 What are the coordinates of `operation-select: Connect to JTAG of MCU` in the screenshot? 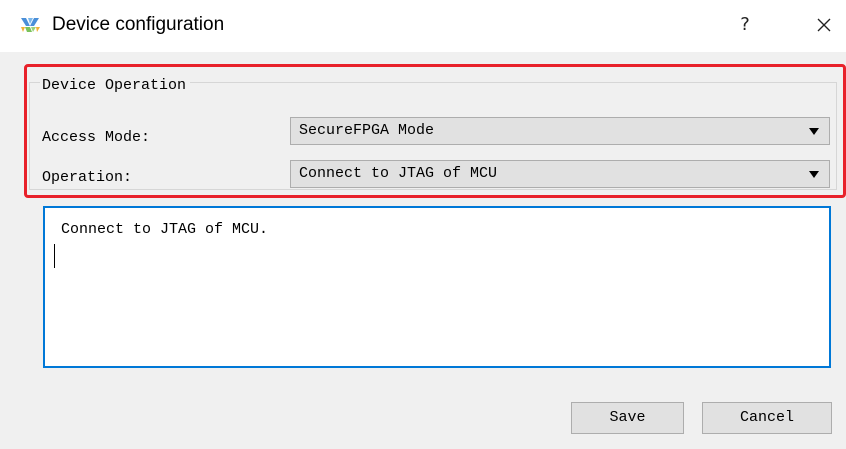 It's located at (560, 174).